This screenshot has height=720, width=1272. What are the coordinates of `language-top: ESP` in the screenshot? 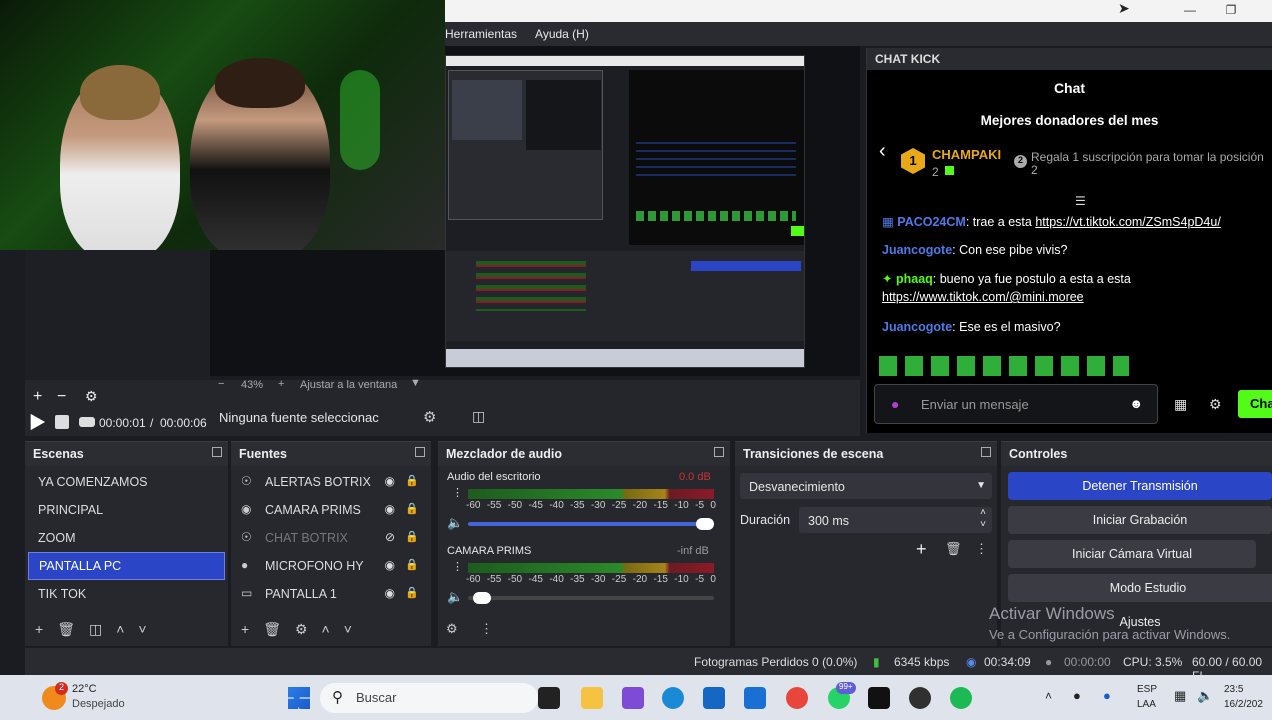 It's located at (1147, 689).